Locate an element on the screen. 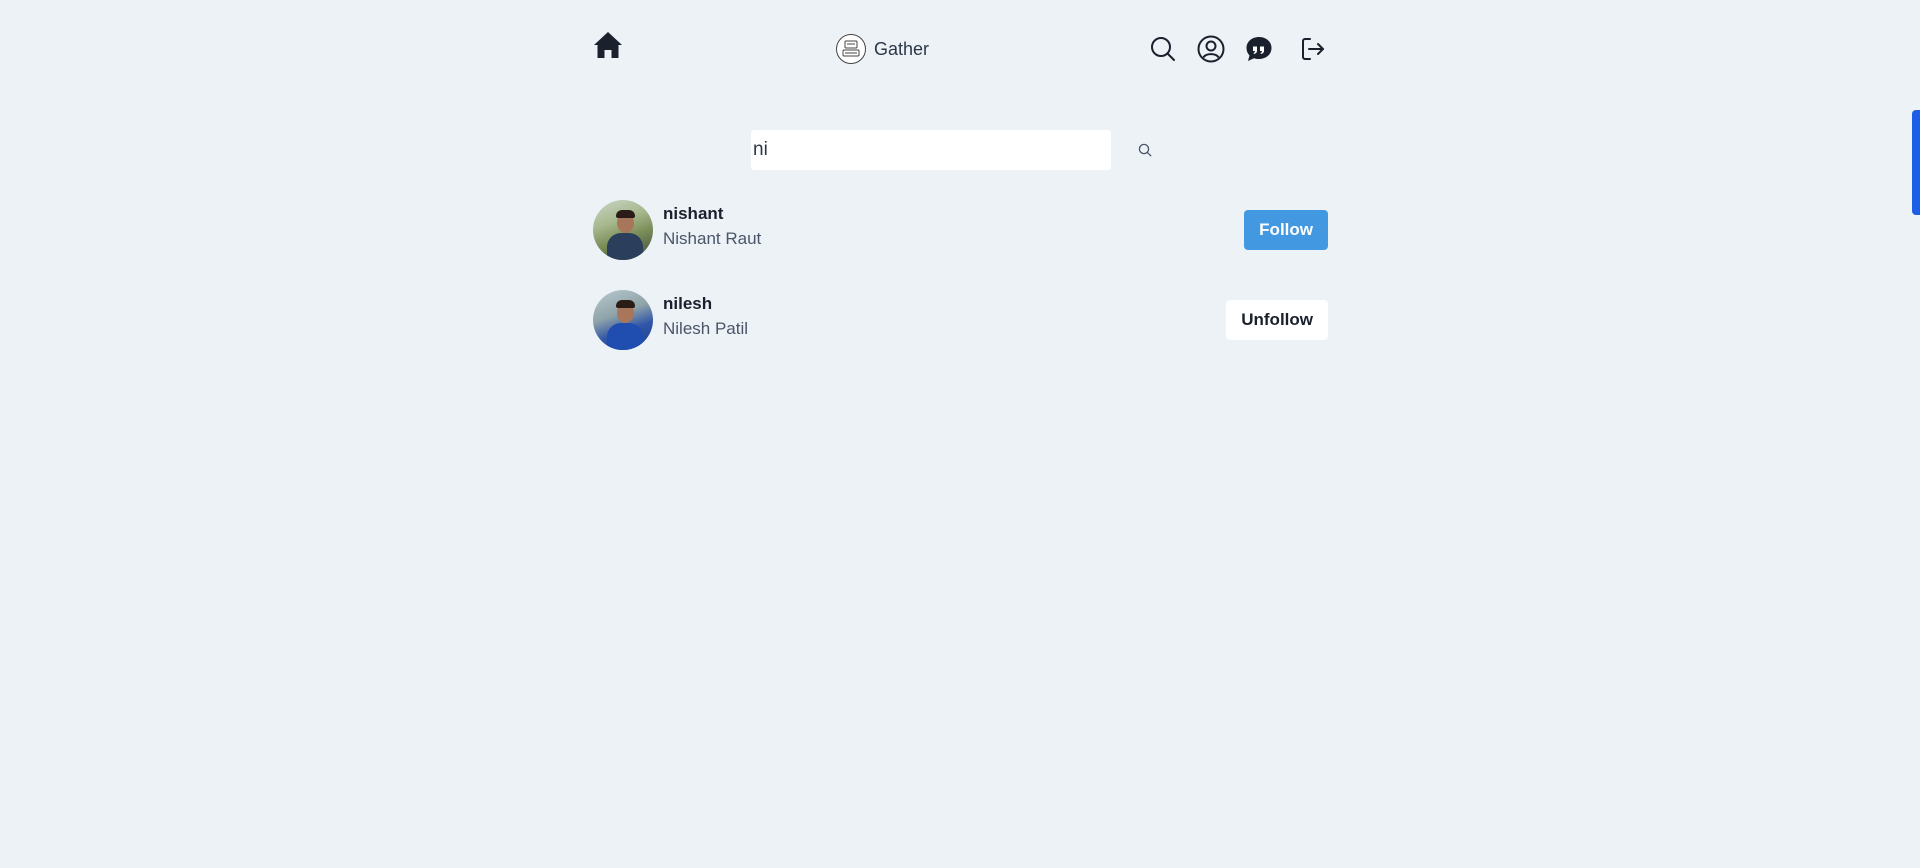  user-search-bar is located at coordinates (953, 150).